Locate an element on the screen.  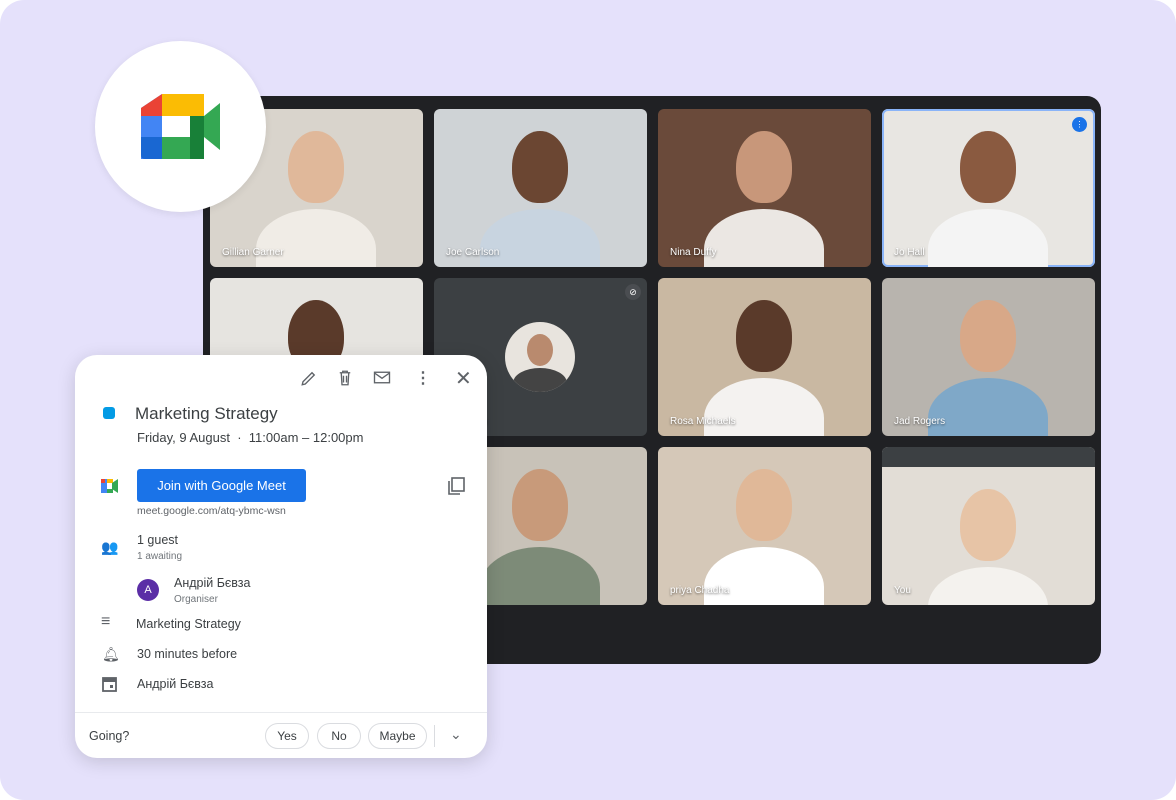
reminder: 30 minutes before is located at coordinates (187, 654).